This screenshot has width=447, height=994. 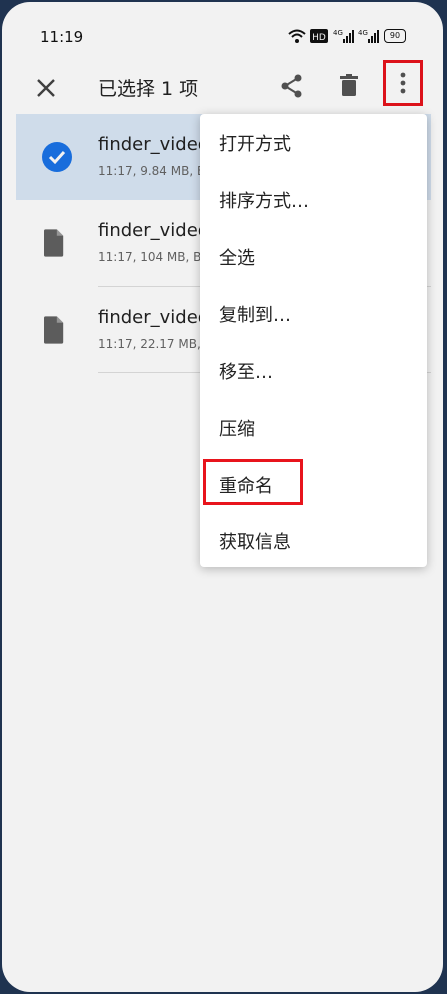 I want to click on menu-item-open-with: 打开方式, so click(x=313, y=142).